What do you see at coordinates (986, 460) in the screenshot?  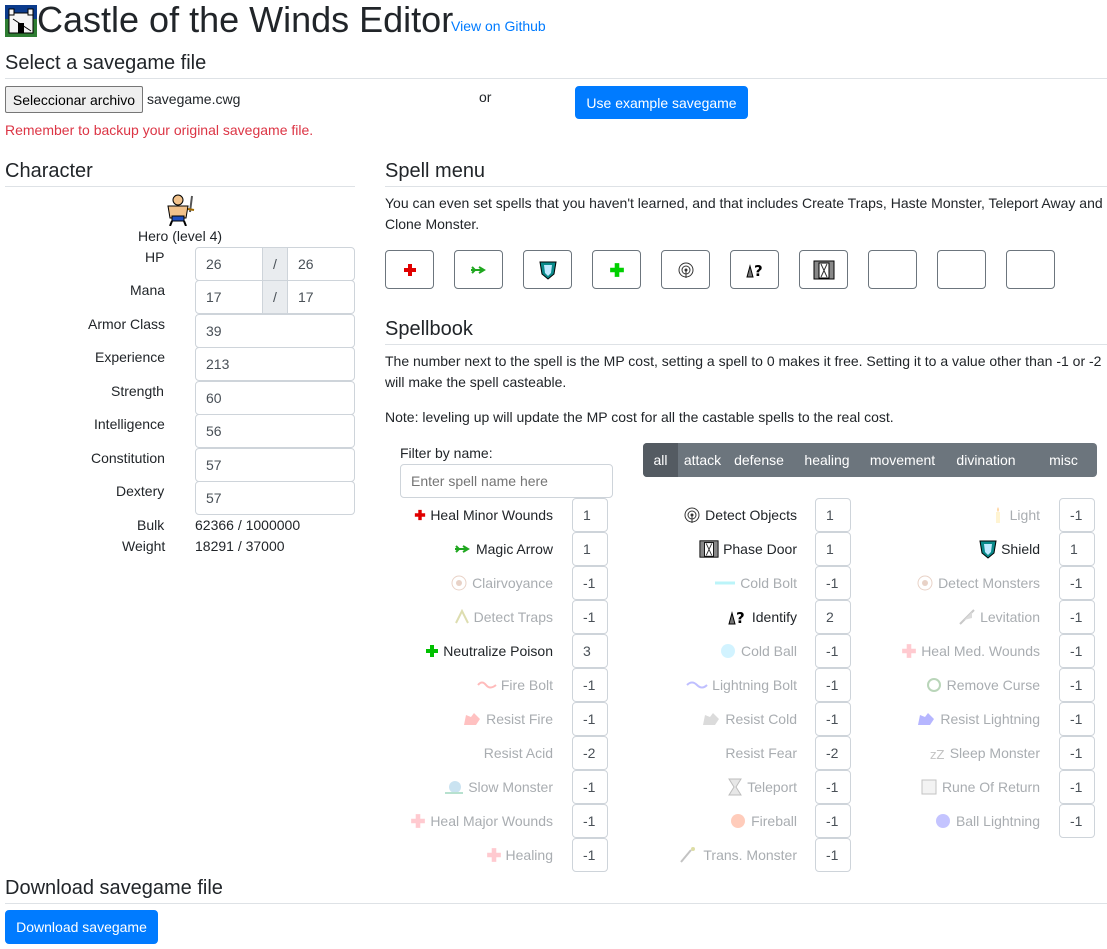 I see `filter-divination: divination` at bounding box center [986, 460].